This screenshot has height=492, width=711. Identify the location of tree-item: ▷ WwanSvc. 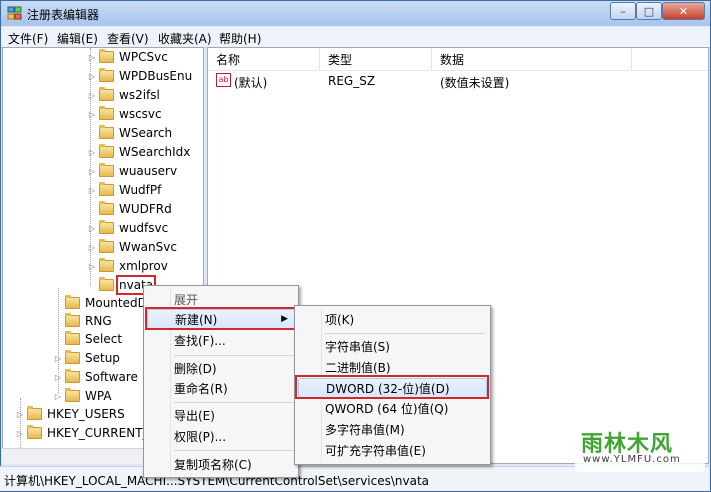
(132, 247).